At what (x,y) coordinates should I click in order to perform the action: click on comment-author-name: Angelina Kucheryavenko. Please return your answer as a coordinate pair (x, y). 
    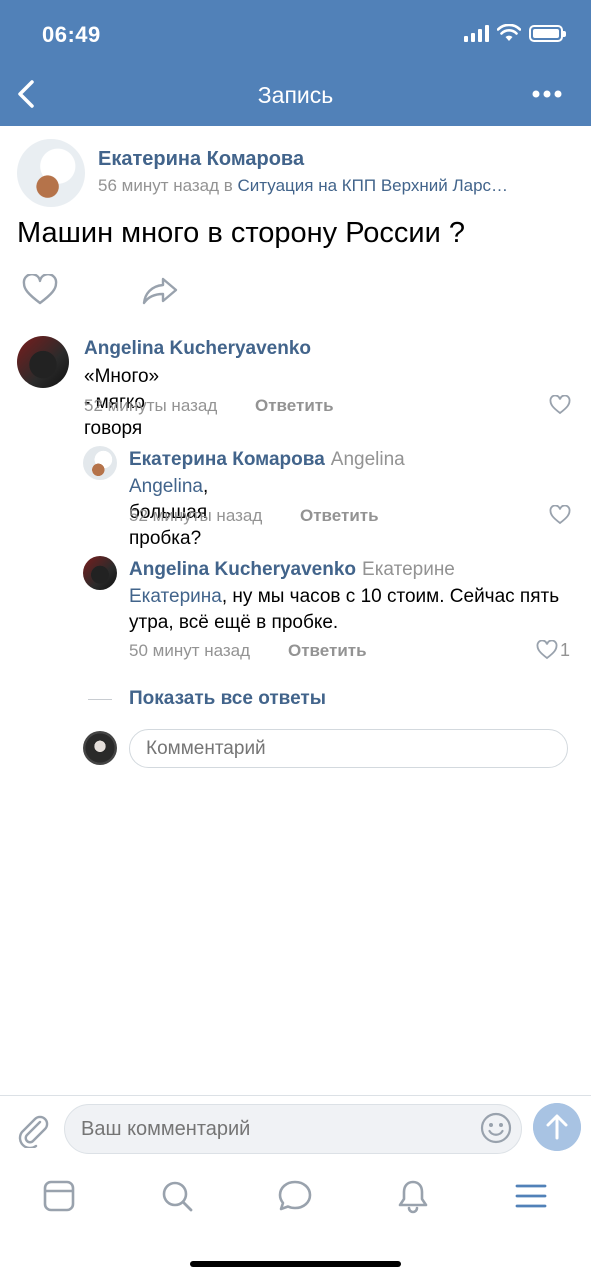
    Looking at the image, I should click on (242, 569).